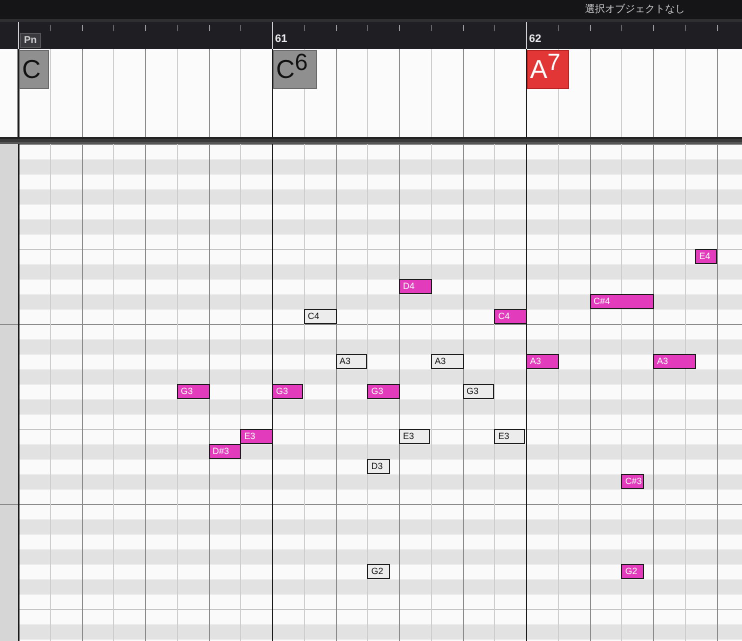 This screenshot has height=641, width=742. Describe the element at coordinates (415, 286) in the screenshot. I see `note-event: D4` at that location.